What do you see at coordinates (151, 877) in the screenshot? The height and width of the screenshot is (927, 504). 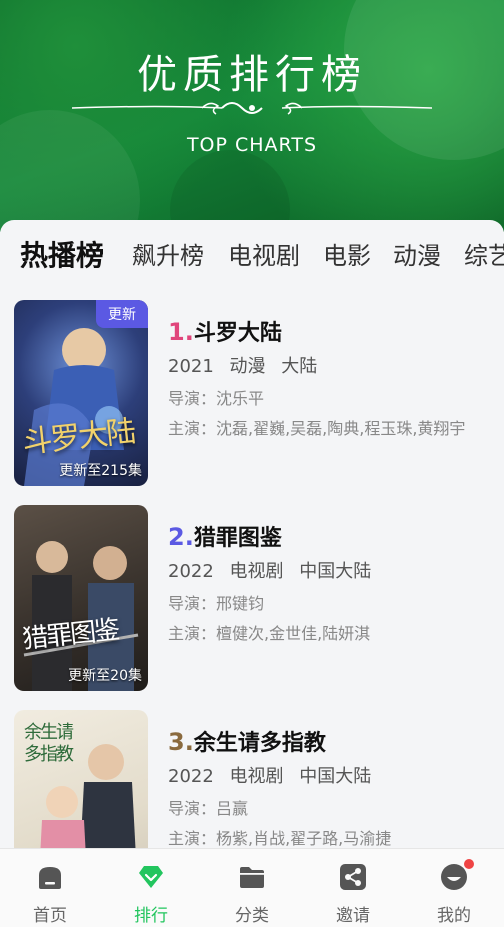 I see `diamond-icon` at bounding box center [151, 877].